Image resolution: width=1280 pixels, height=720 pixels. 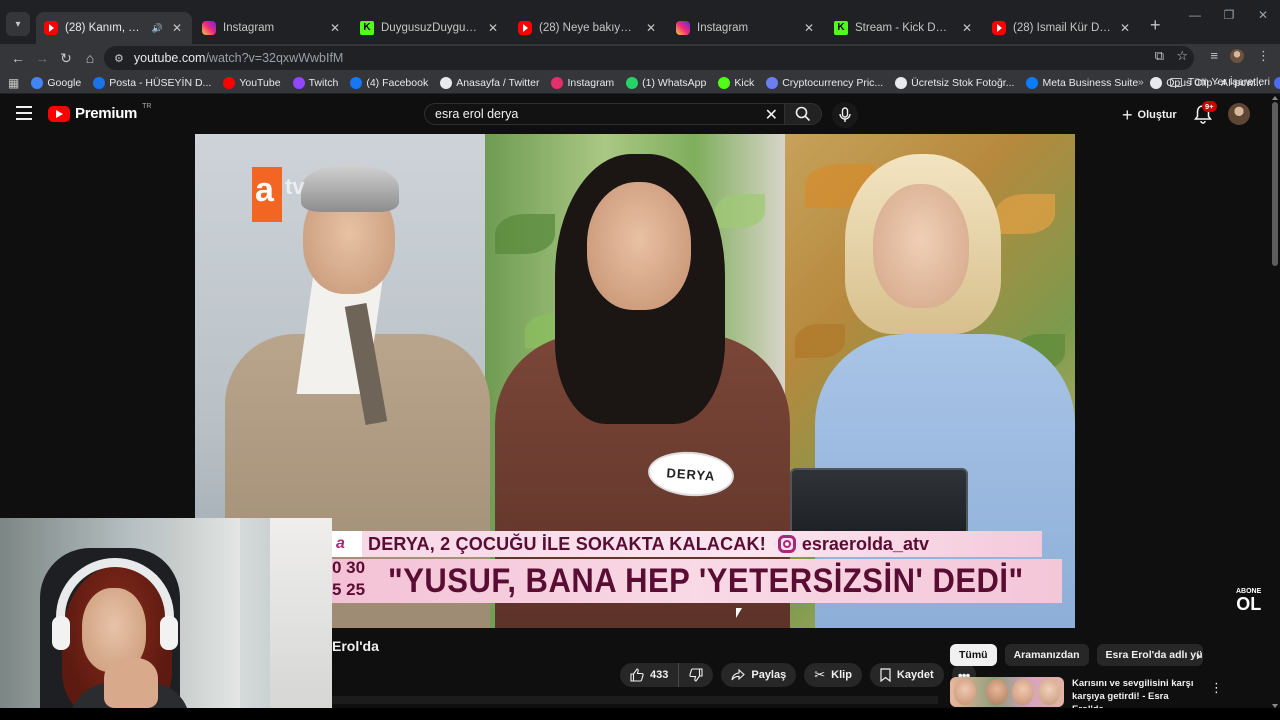 I want to click on install-app-icon: ⧉, so click(x=1159, y=56).